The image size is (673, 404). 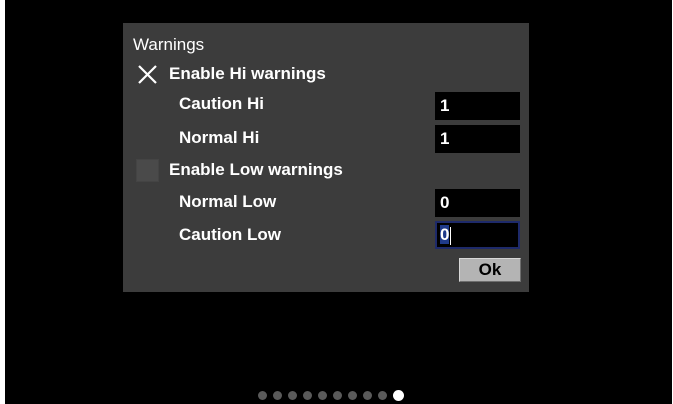 I want to click on normal-hi-label: Normal Hi, so click(x=219, y=137).